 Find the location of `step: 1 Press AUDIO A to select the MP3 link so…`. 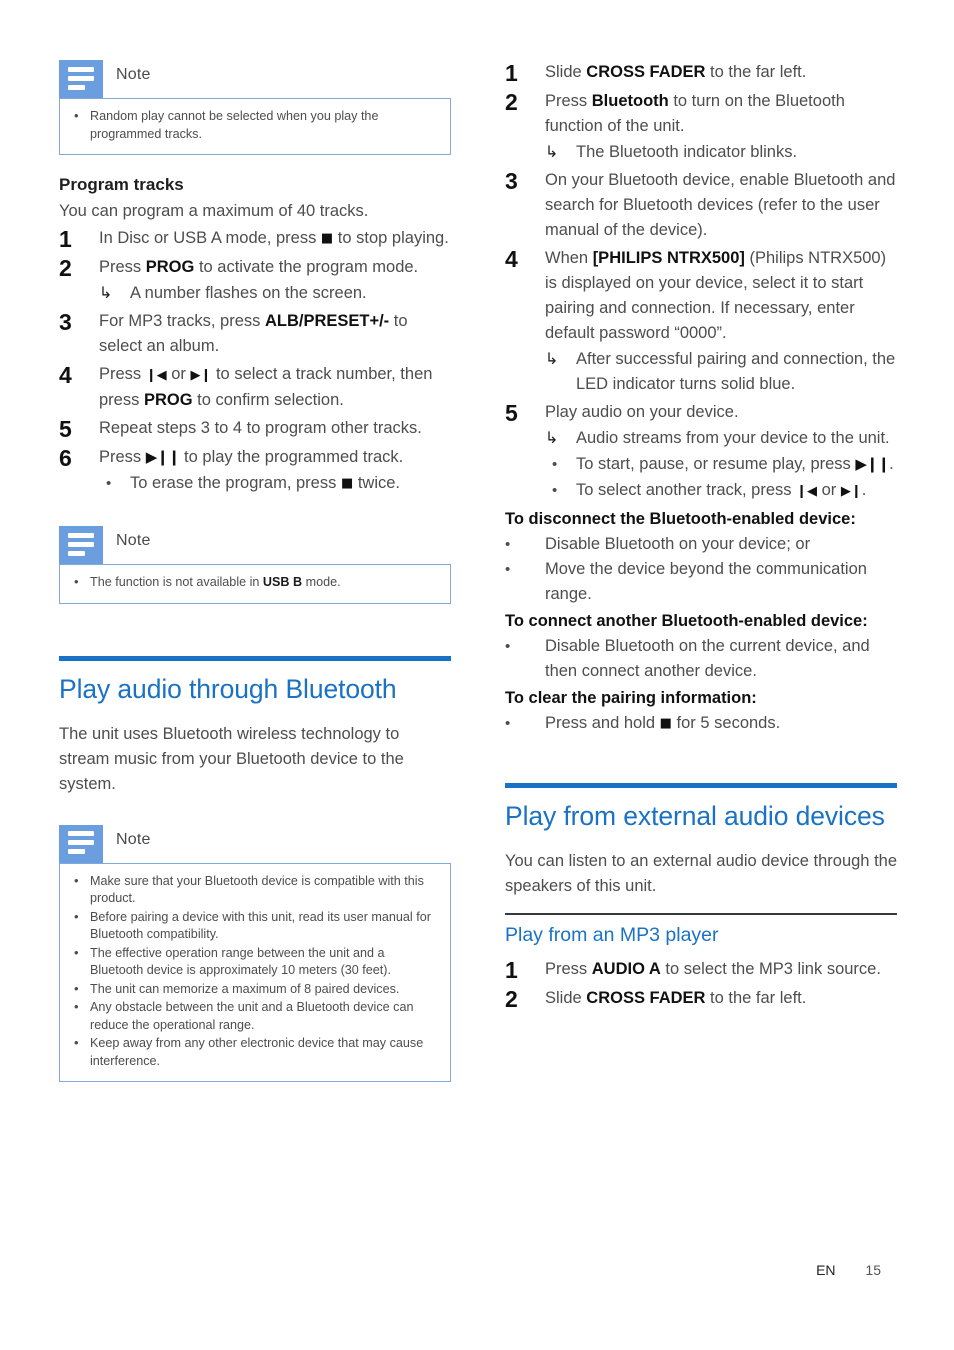

step: 1 Press AUDIO A to select the MP3 link so… is located at coordinates (701, 970).